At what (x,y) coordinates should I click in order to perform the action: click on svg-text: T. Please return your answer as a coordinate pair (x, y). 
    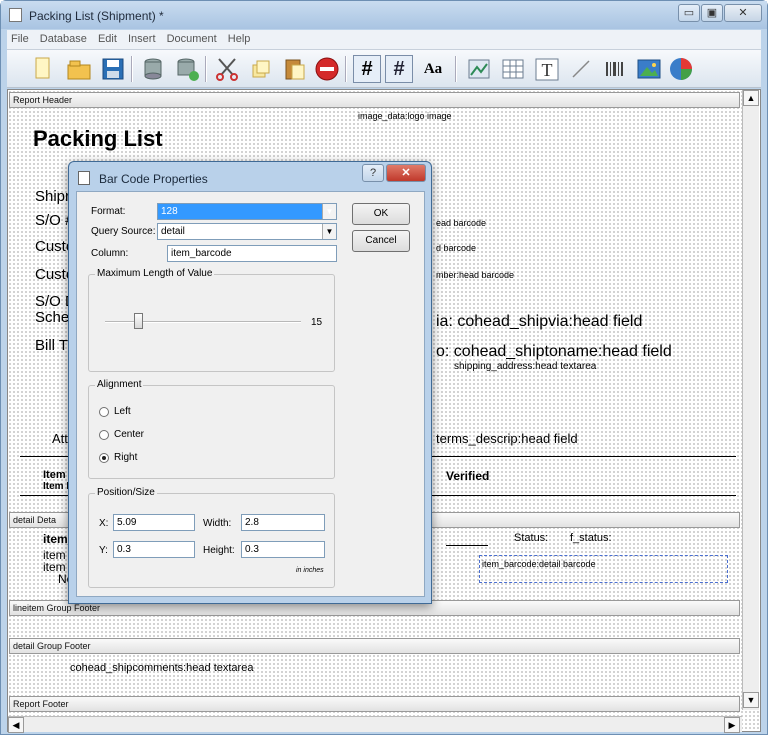
    Looking at the image, I should click on (547, 70).